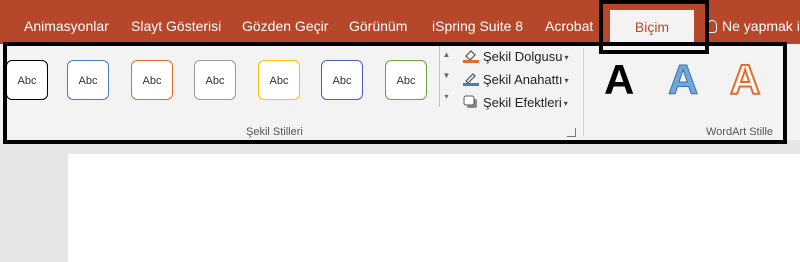 The width and height of the screenshot is (800, 262). What do you see at coordinates (378, 22) in the screenshot?
I see `tab-gorunum: Görünüm` at bounding box center [378, 22].